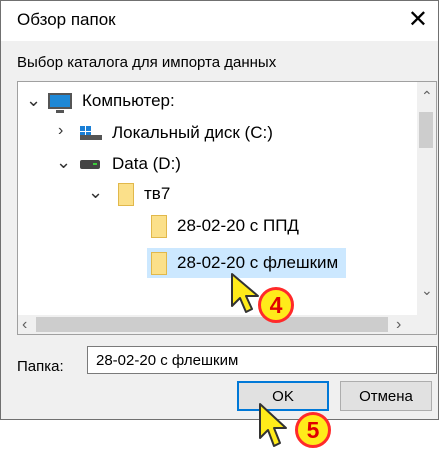  I want to click on tree-item-data-drive: Data (D:), so click(130, 164).